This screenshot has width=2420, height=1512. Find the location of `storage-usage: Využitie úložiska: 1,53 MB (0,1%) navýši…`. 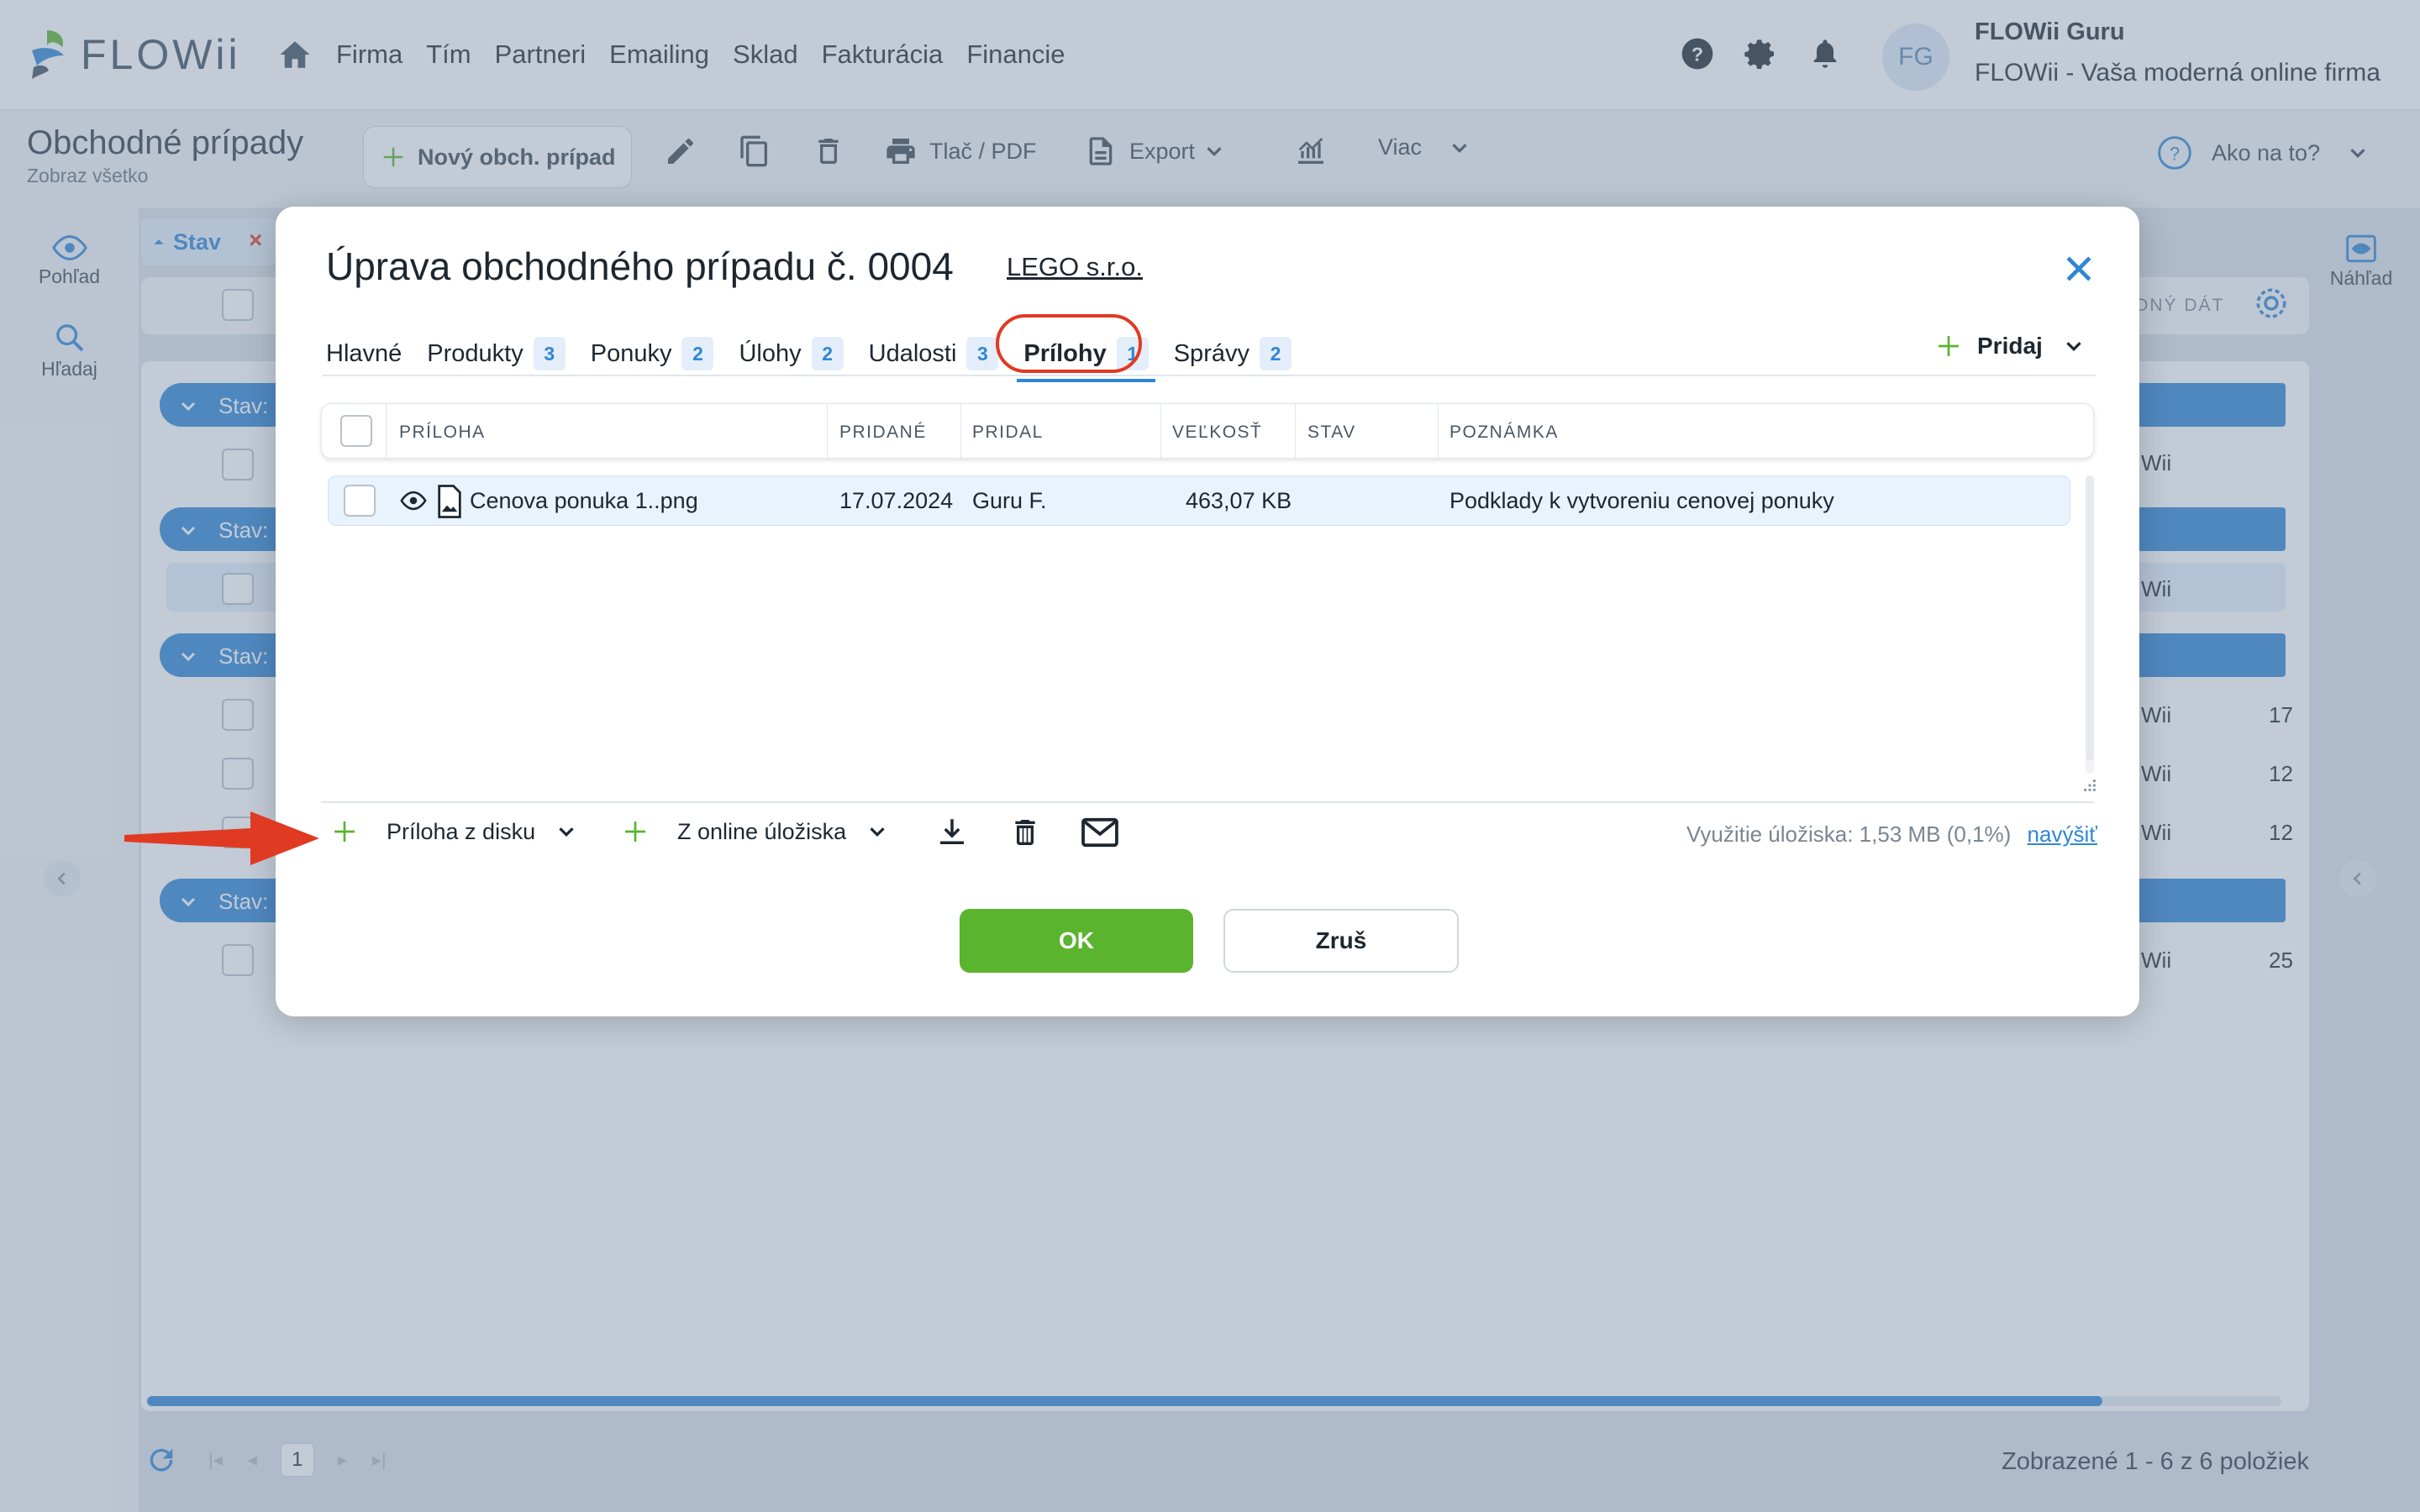

storage-usage: Využitie úložiska: 1,53 MB (0,1%) navýši… is located at coordinates (1891, 835).